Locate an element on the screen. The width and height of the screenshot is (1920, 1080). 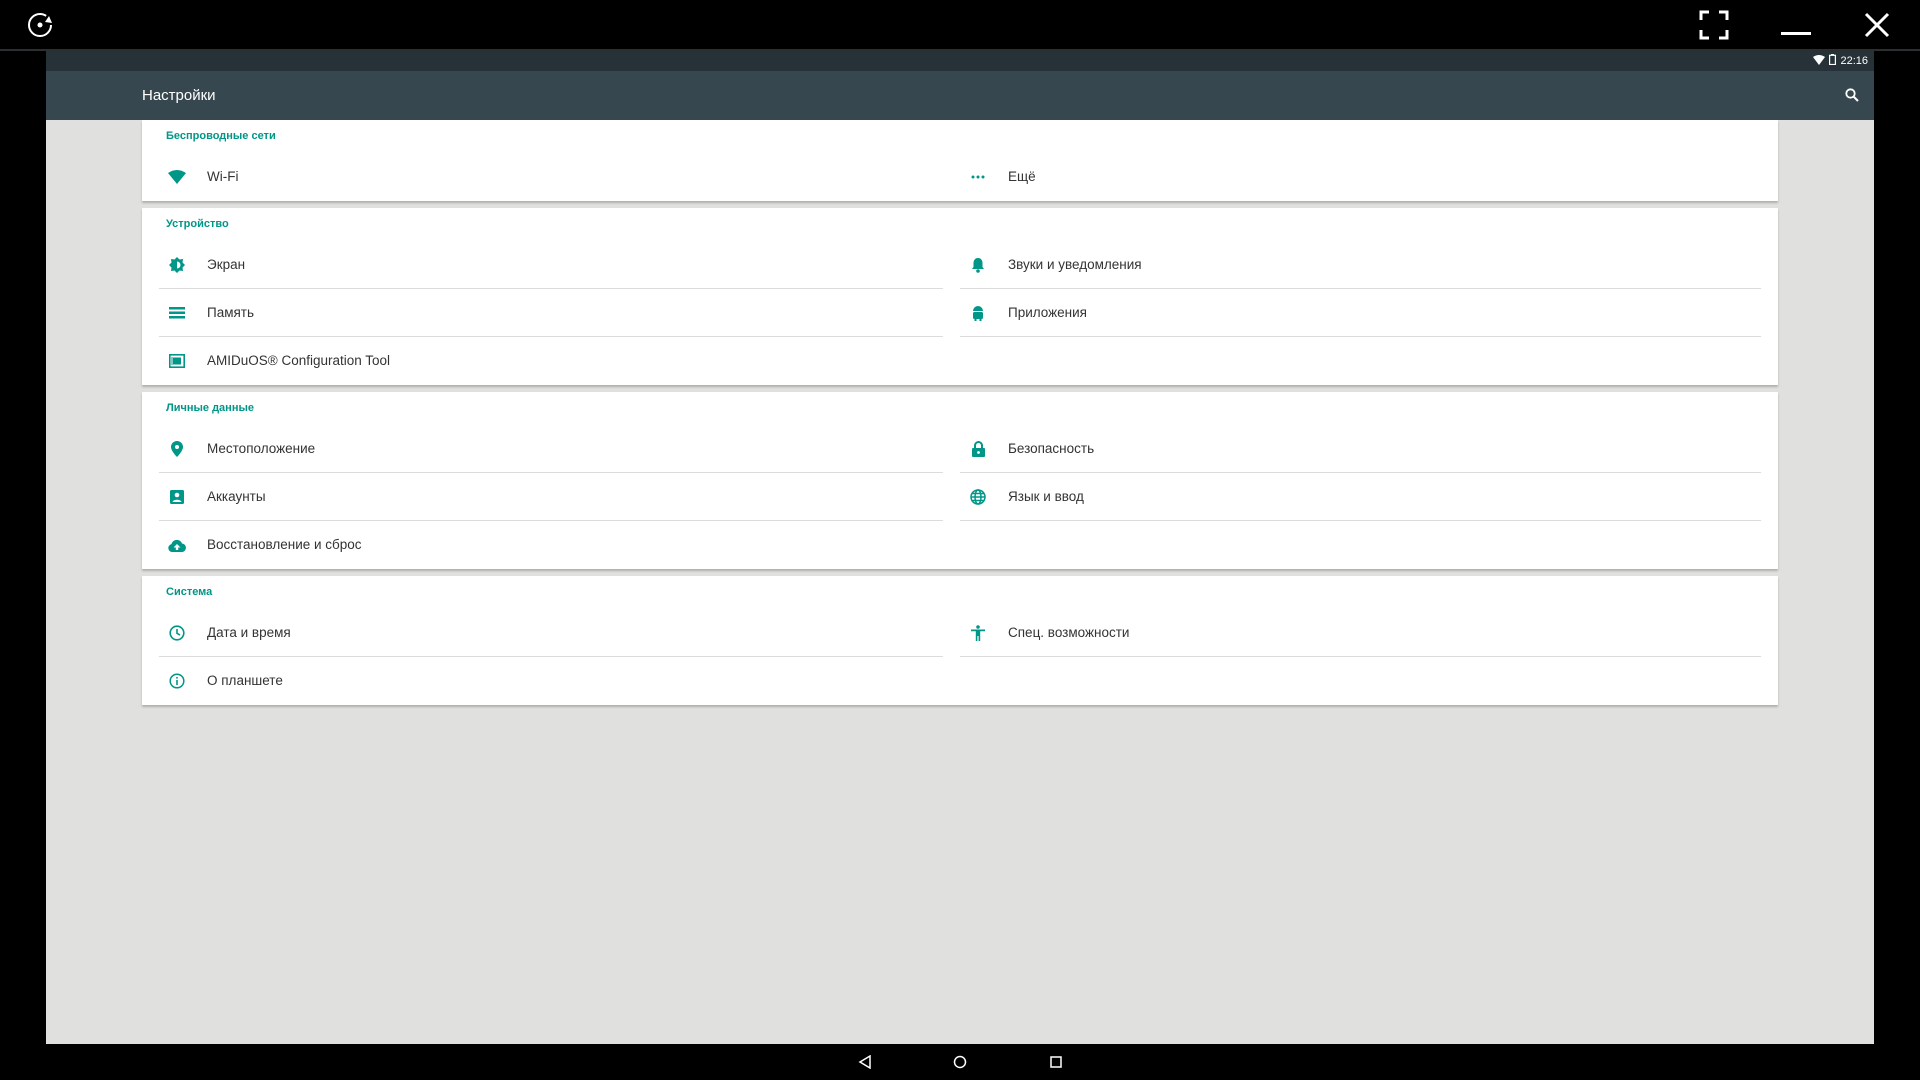
section-title: Устройство is located at coordinates (197, 224).